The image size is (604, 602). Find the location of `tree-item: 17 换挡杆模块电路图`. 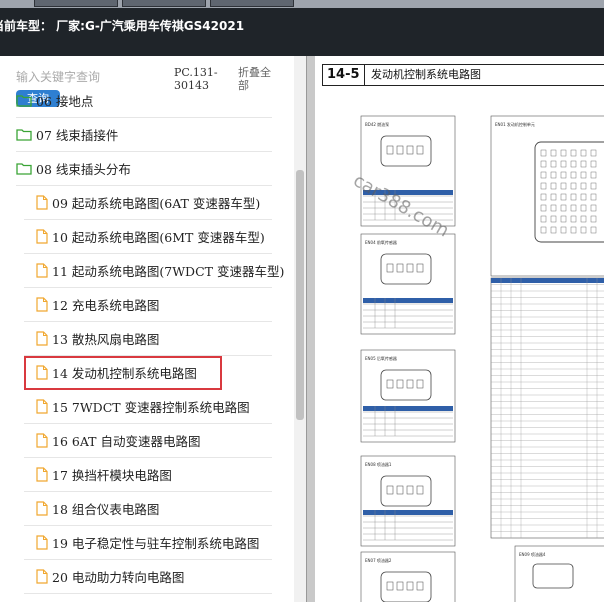

tree-item: 17 换挡杆模块电路图 is located at coordinates (148, 475).